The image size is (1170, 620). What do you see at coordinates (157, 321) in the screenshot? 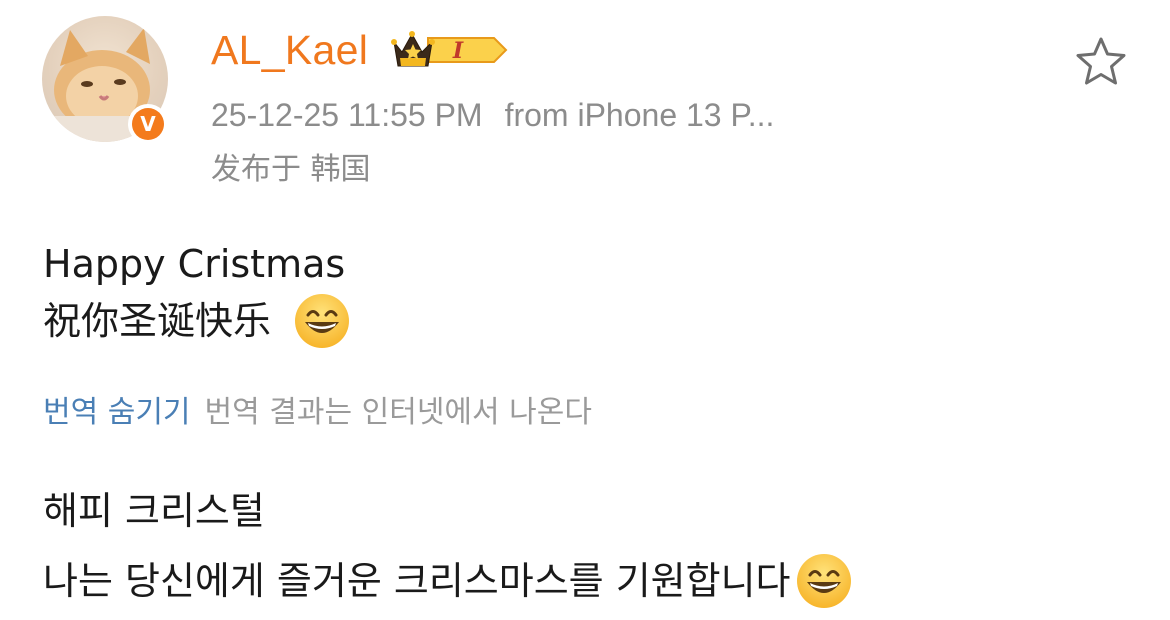
I see `post-text-cn: 祝你圣诞快乐` at bounding box center [157, 321].